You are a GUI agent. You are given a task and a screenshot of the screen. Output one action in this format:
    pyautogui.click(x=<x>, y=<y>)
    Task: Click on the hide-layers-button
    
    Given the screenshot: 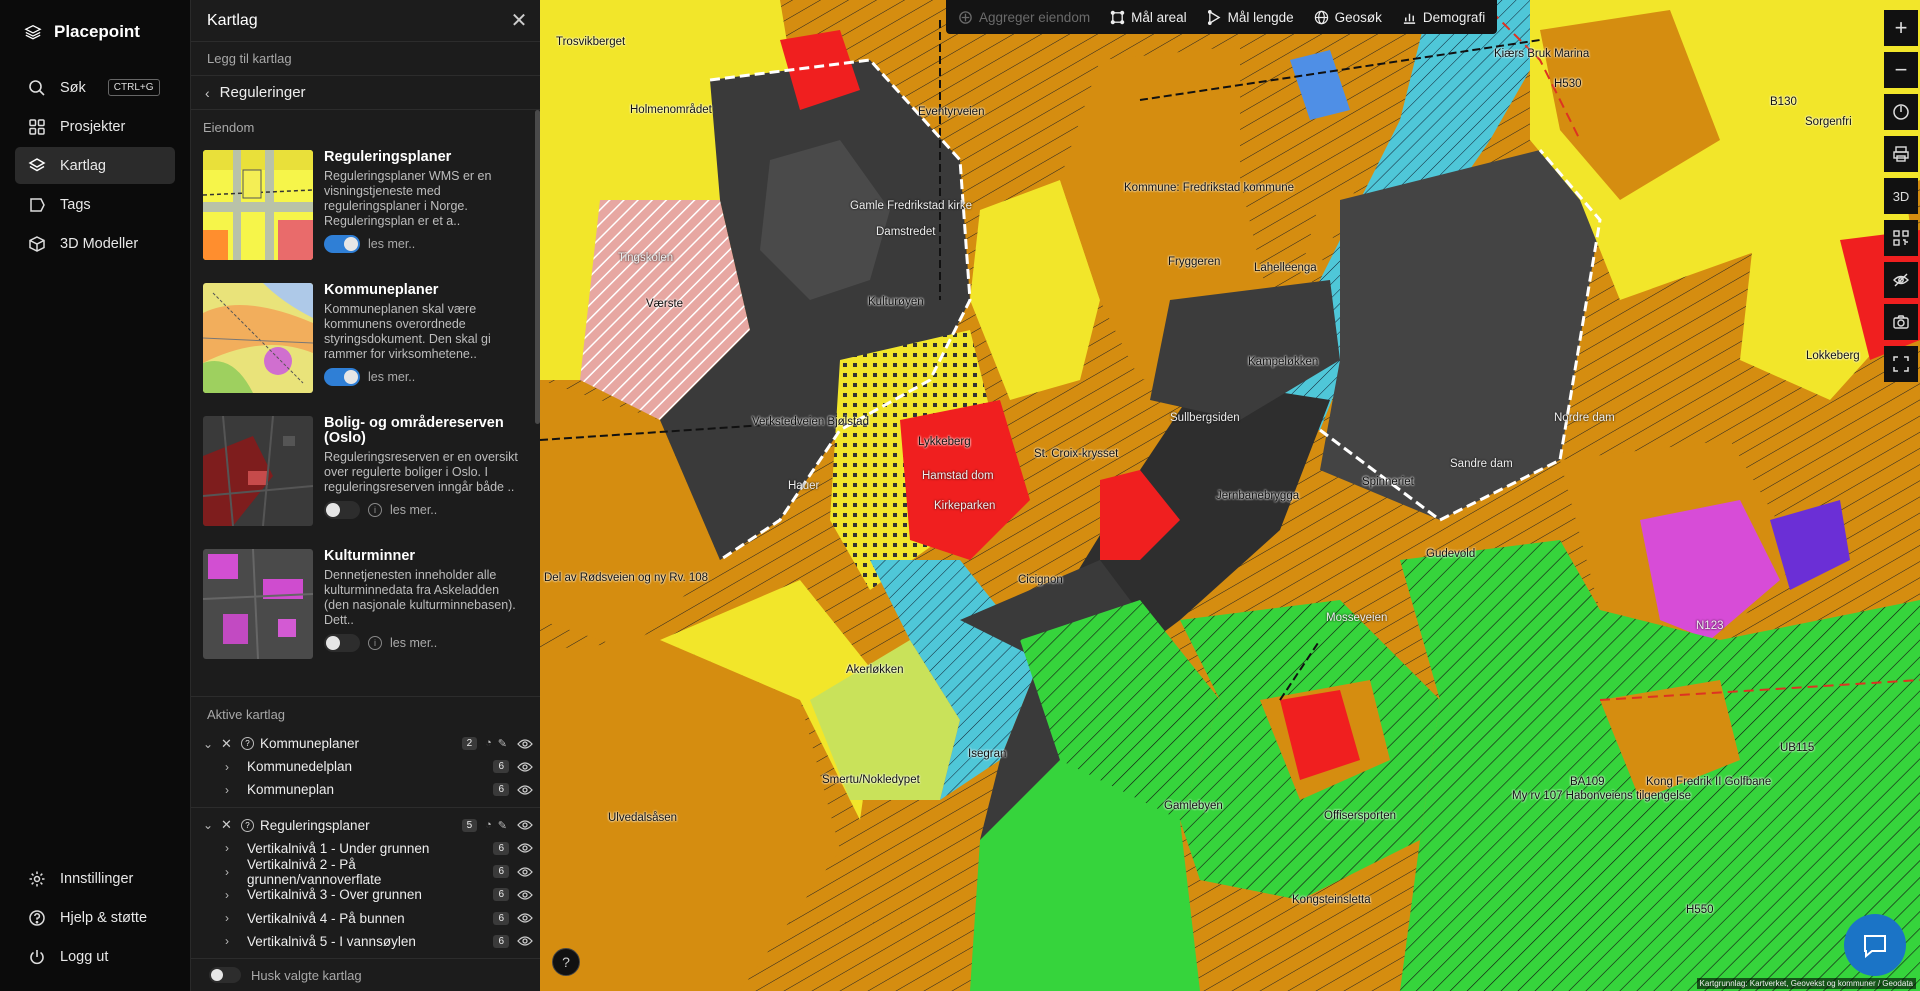 What is the action you would take?
    pyautogui.click(x=1901, y=280)
    